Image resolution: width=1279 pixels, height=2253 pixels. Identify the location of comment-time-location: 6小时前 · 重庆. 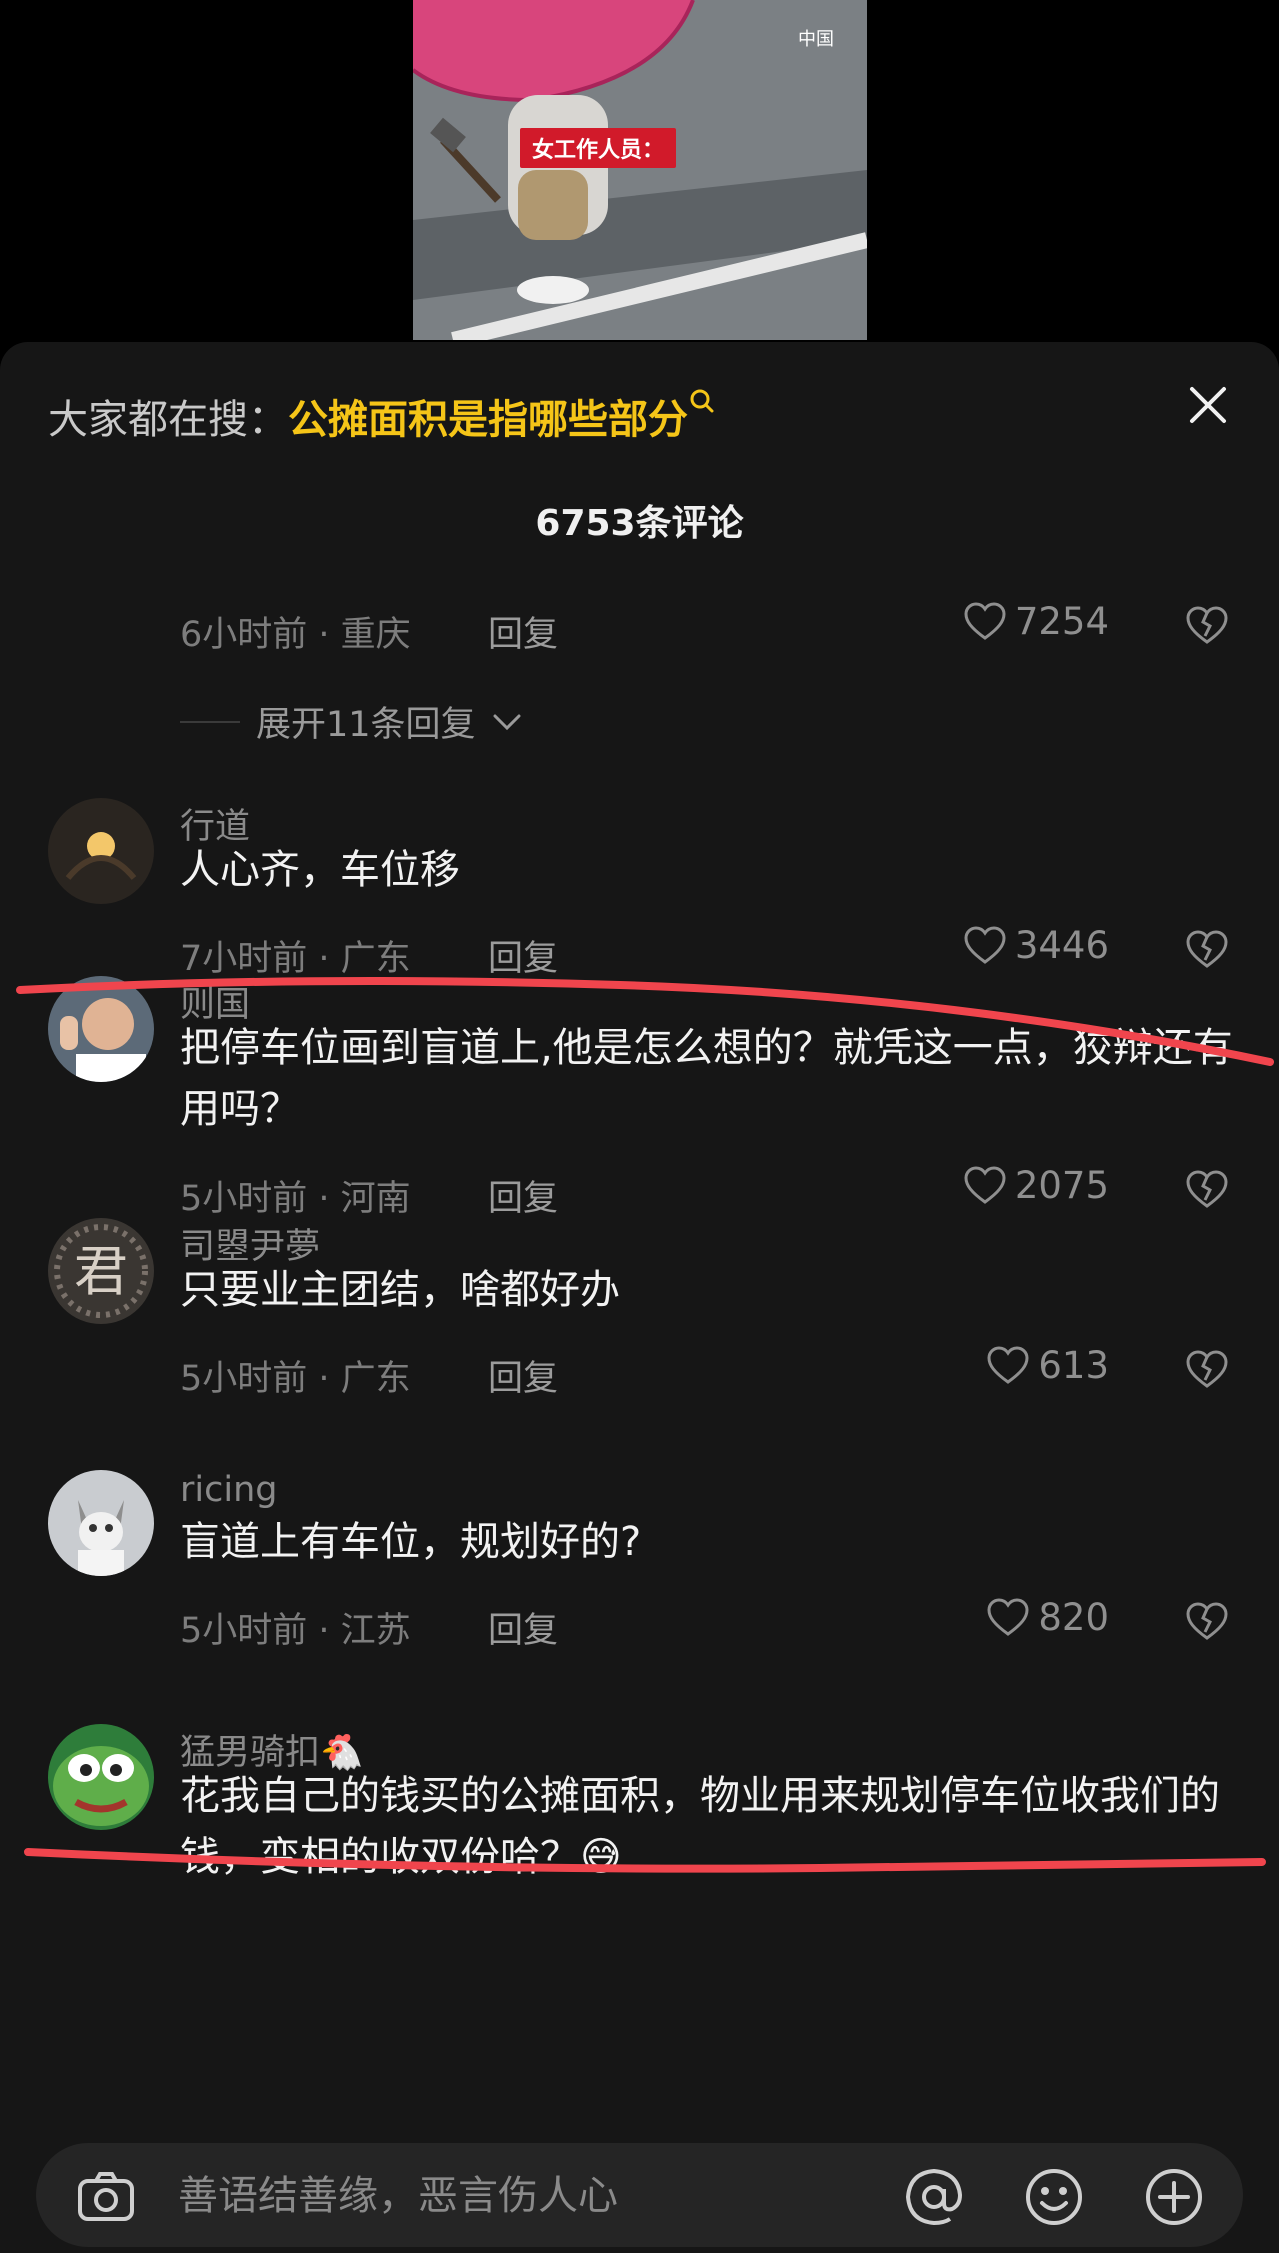
(295, 635).